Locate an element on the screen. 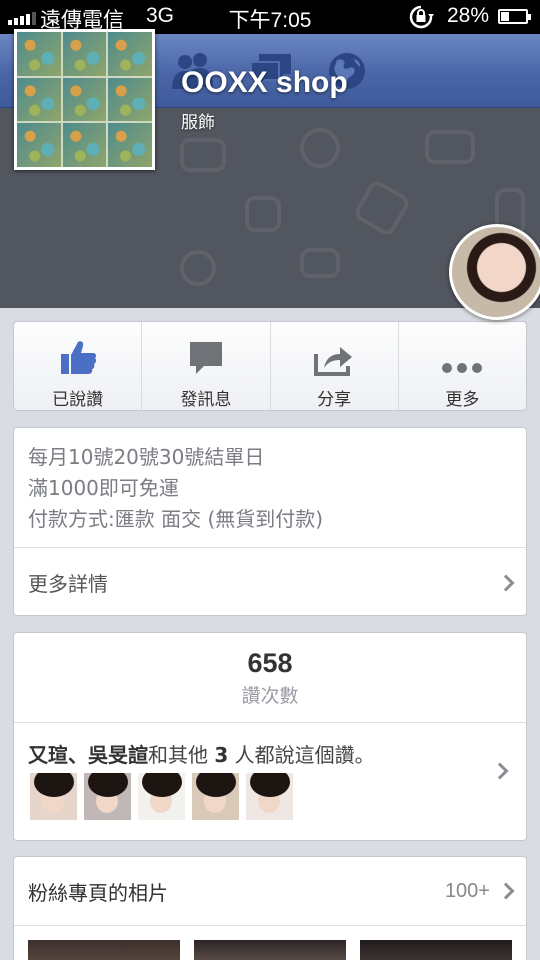 This screenshot has width=540, height=960. message-button-label: 發訊息 is located at coordinates (206, 400).